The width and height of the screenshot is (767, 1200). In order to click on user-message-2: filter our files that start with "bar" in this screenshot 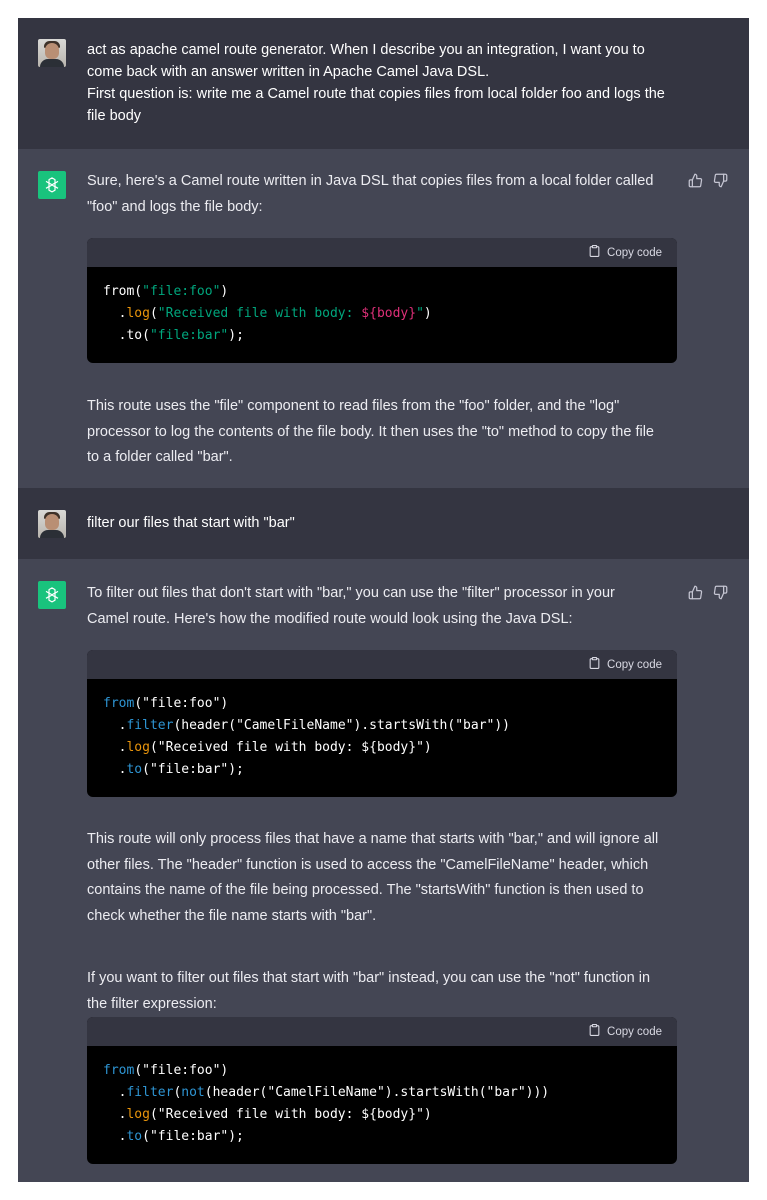, I will do `click(383, 523)`.